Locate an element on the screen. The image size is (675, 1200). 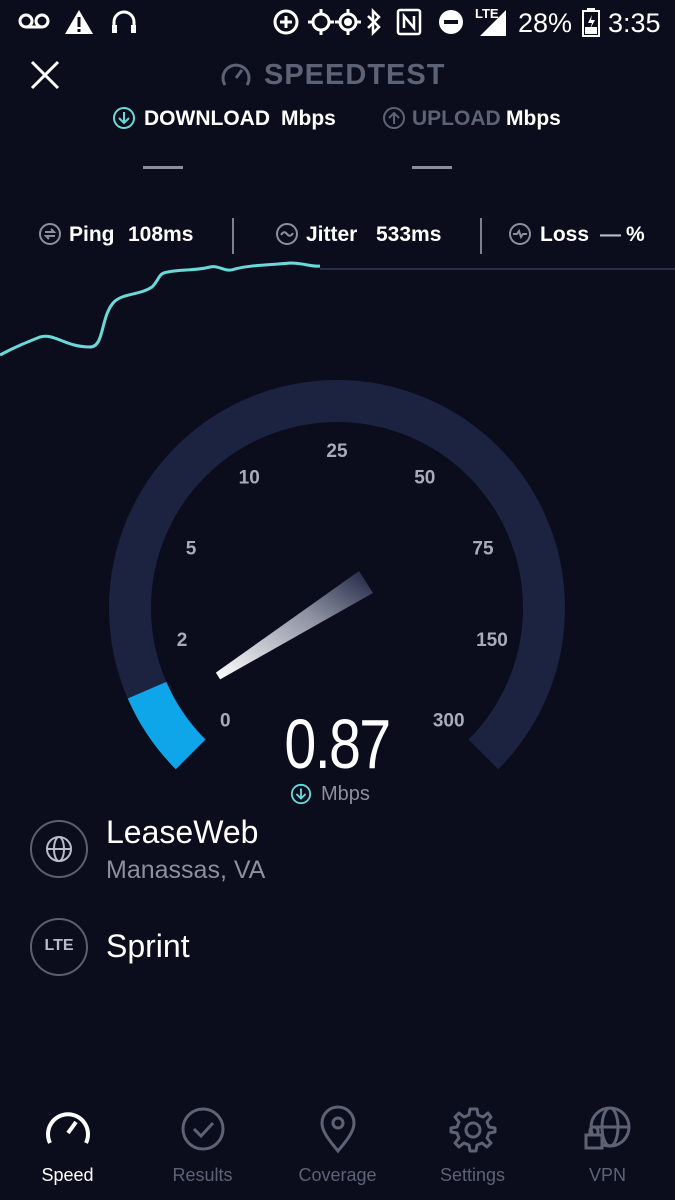
nav-vpn: VPN is located at coordinates (607, 1150).